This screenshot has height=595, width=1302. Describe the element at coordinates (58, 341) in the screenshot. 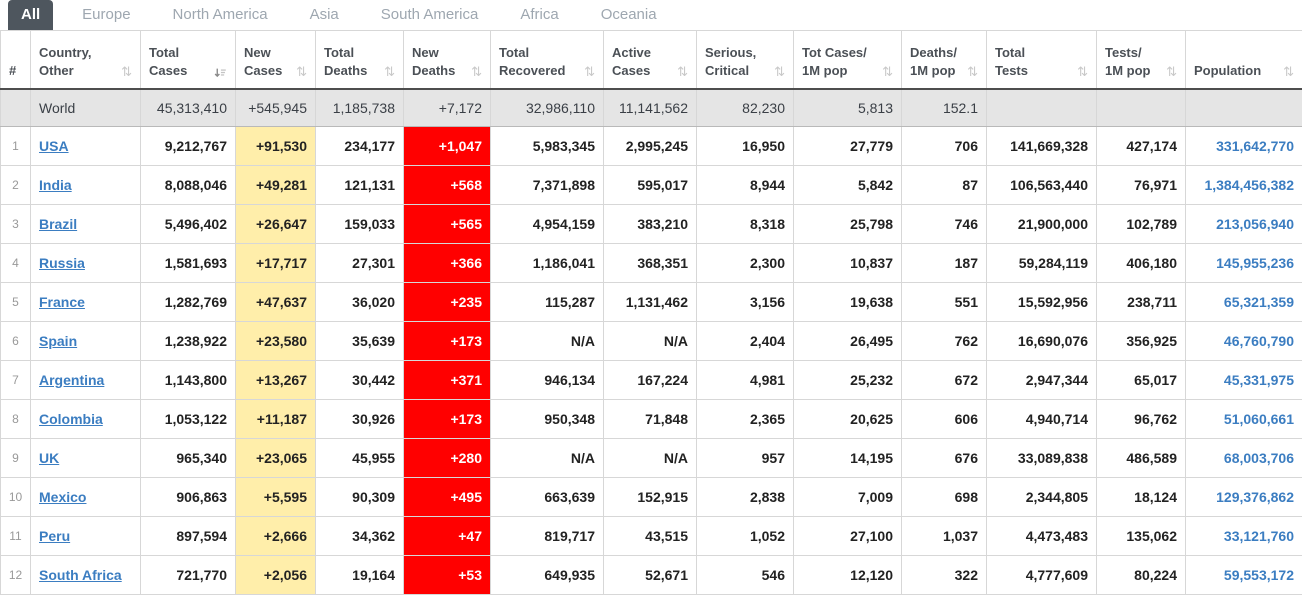

I see `country-link: Spain` at that location.